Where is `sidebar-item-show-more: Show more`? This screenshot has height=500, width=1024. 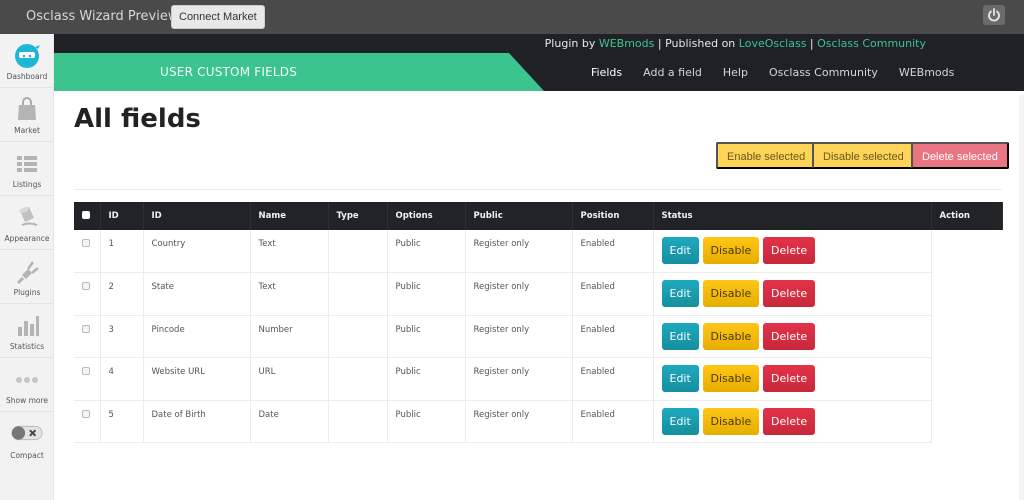
sidebar-item-show-more: Show more is located at coordinates (27, 385).